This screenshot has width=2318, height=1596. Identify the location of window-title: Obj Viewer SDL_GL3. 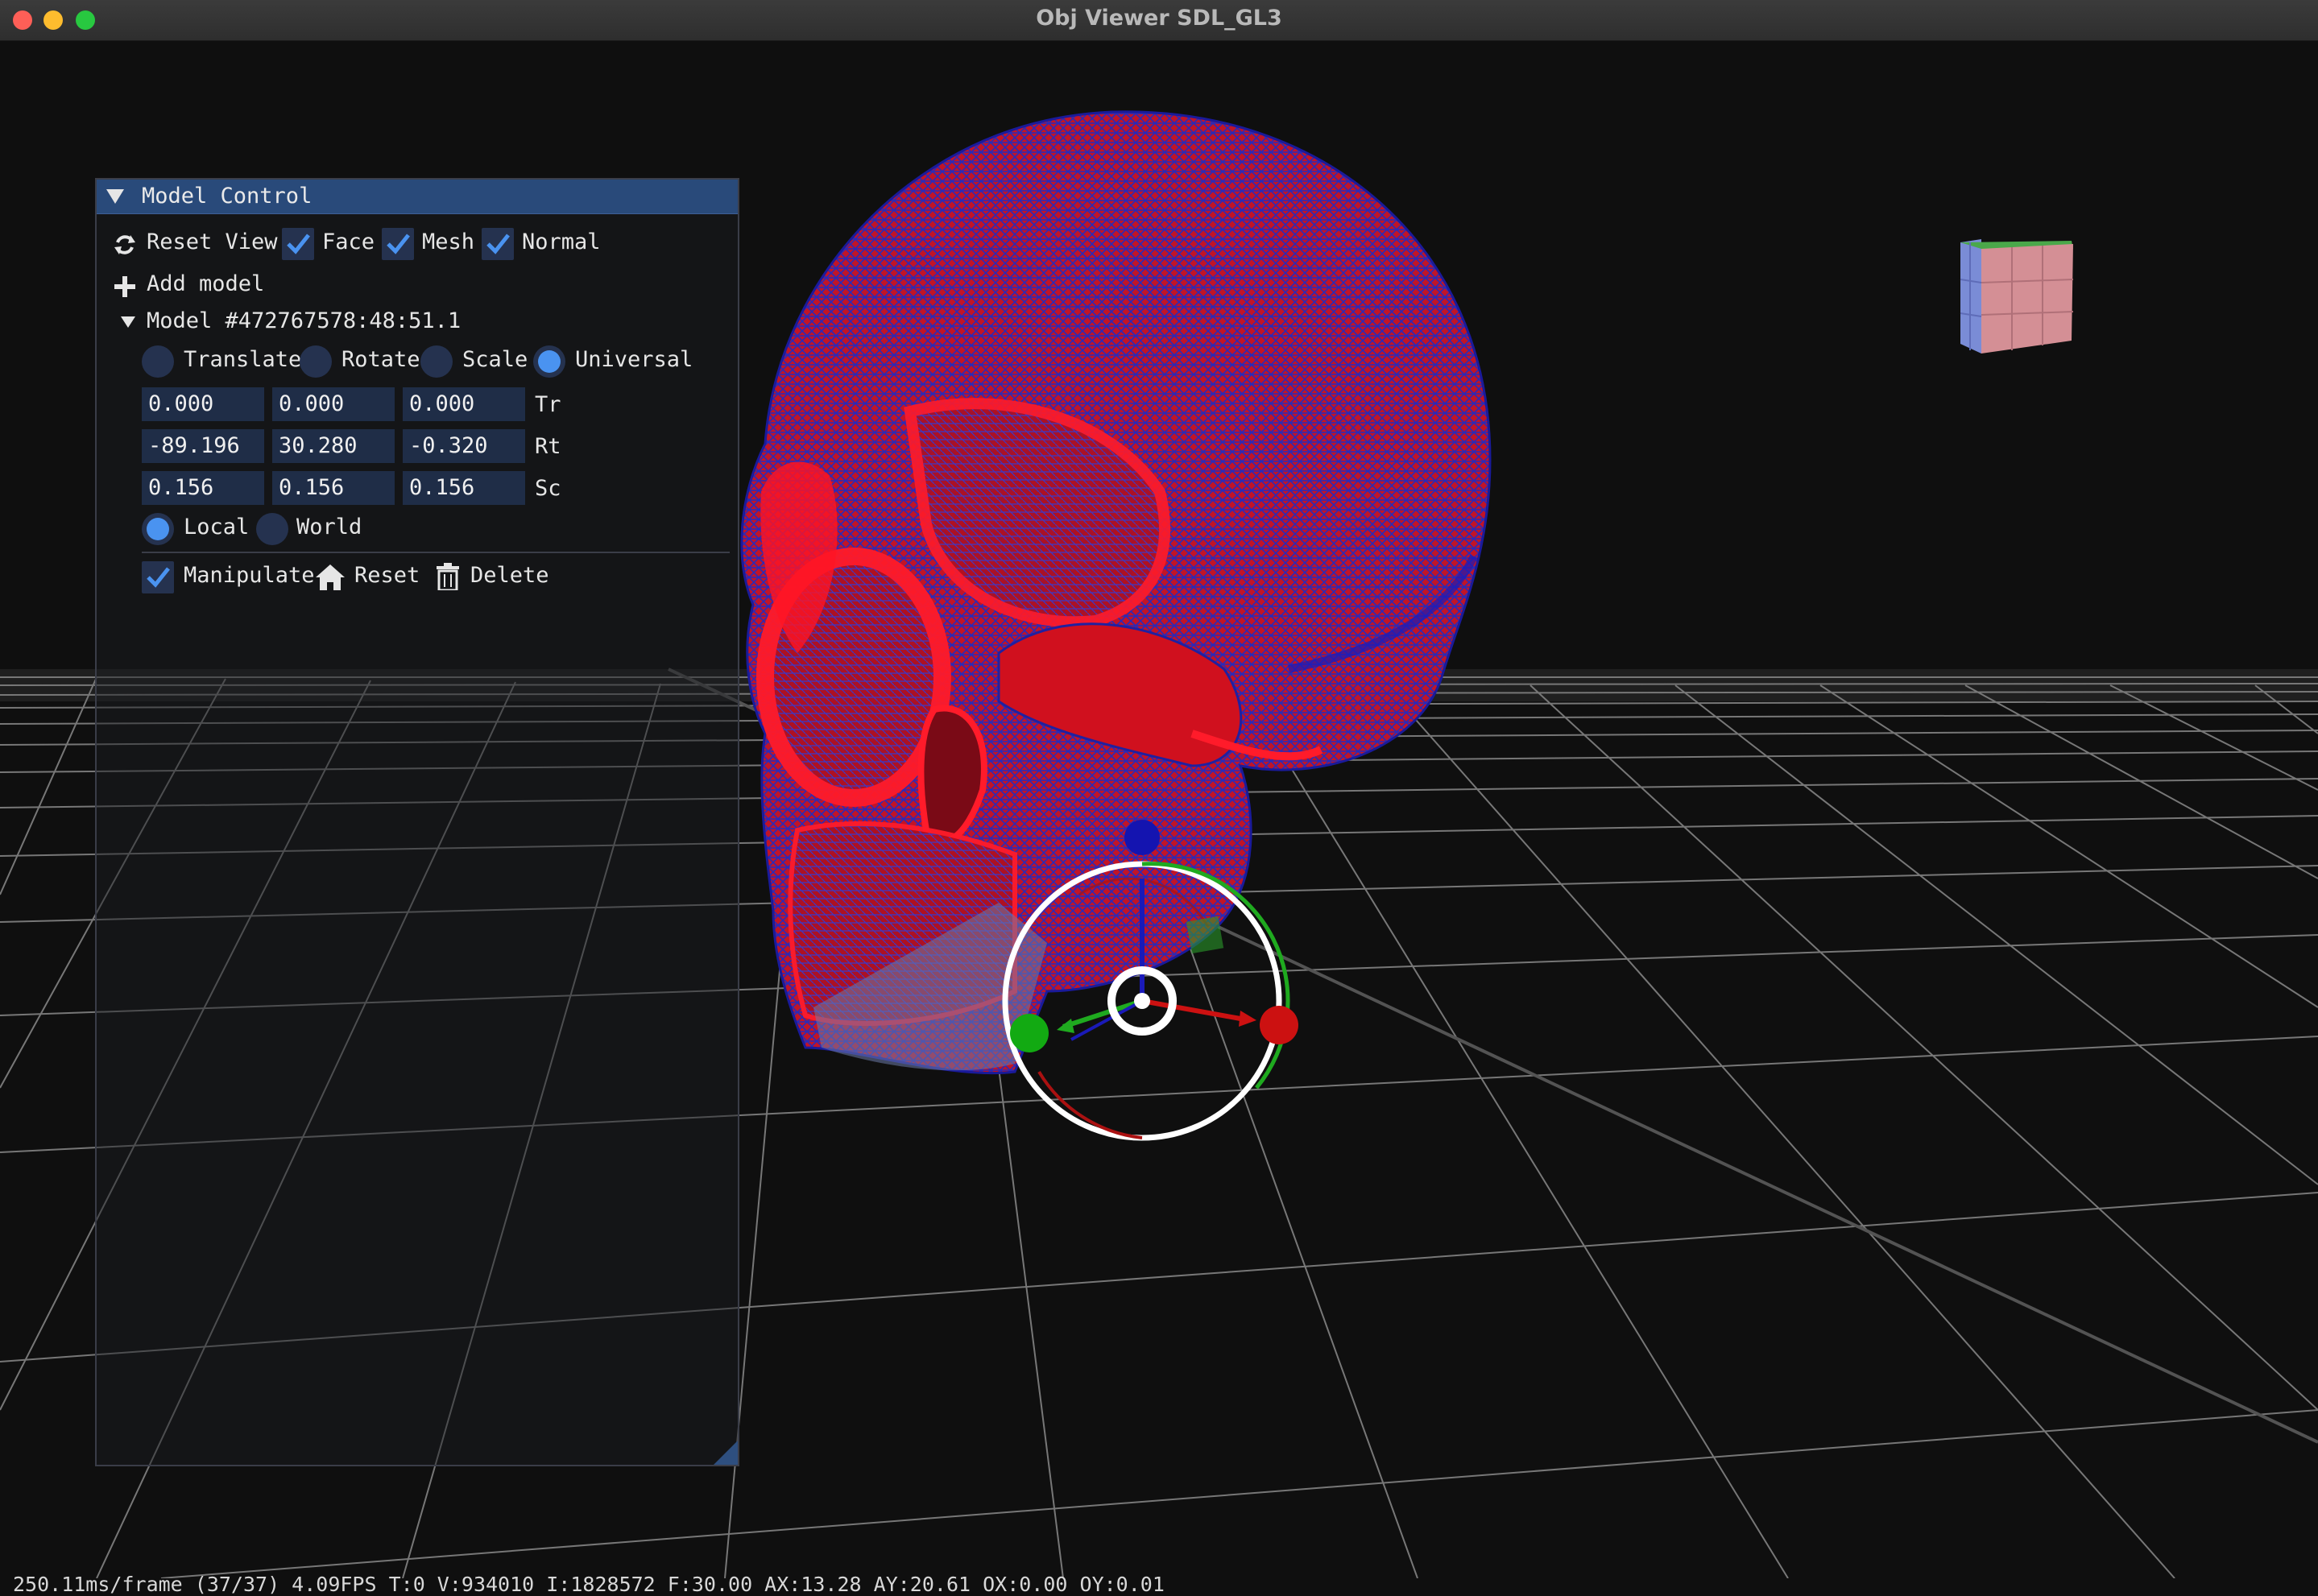
(1159, 18).